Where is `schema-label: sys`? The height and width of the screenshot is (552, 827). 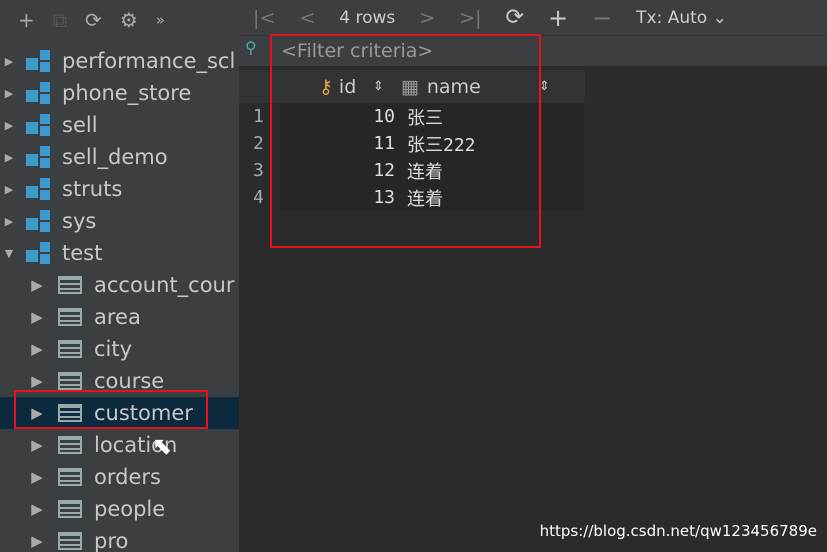
schema-label: sys is located at coordinates (79, 221).